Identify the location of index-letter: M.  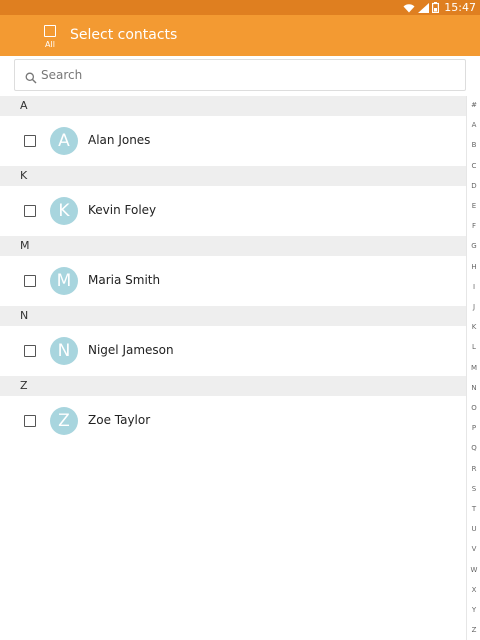
(473, 368).